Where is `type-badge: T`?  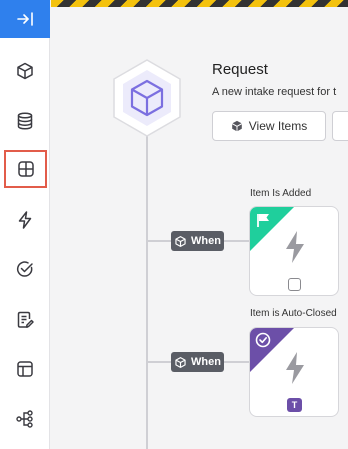
type-badge: T is located at coordinates (294, 405).